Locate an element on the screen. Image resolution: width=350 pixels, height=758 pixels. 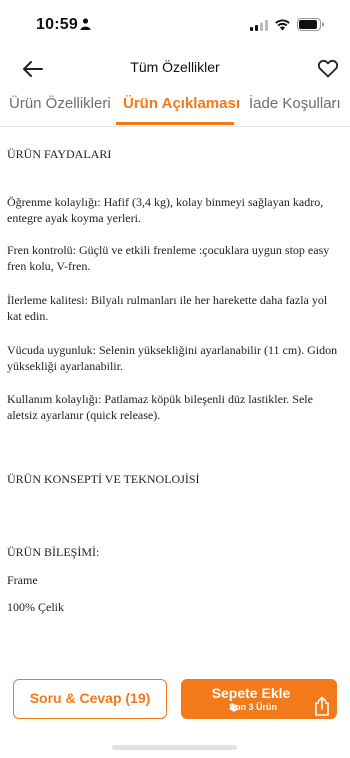
tab-product-features: Ürün Özellikleri is located at coordinates (60, 103).